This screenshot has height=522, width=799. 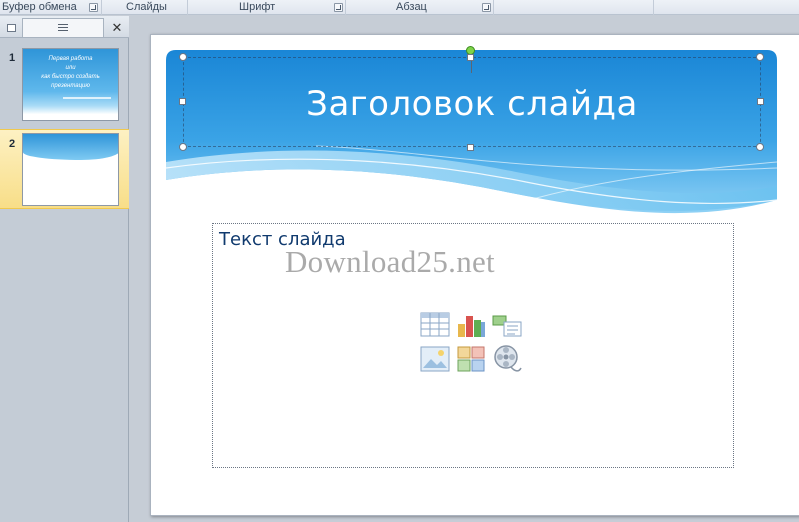 I want to click on ribbon-group-paragraph: Абзац, so click(x=420, y=7).